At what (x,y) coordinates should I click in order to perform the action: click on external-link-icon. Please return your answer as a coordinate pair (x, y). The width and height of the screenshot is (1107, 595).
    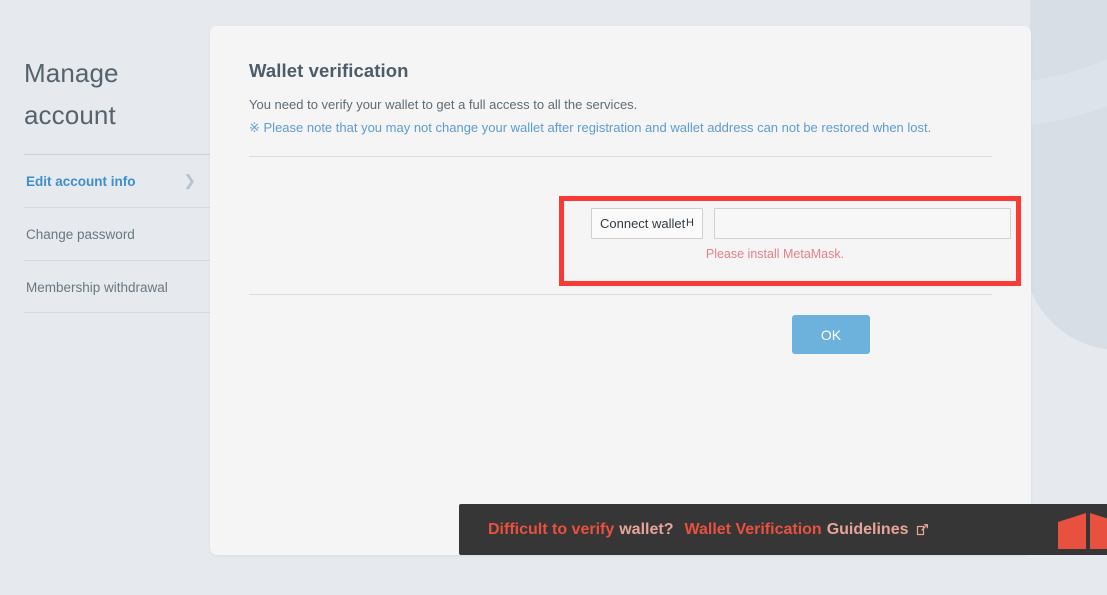
    Looking at the image, I should click on (922, 529).